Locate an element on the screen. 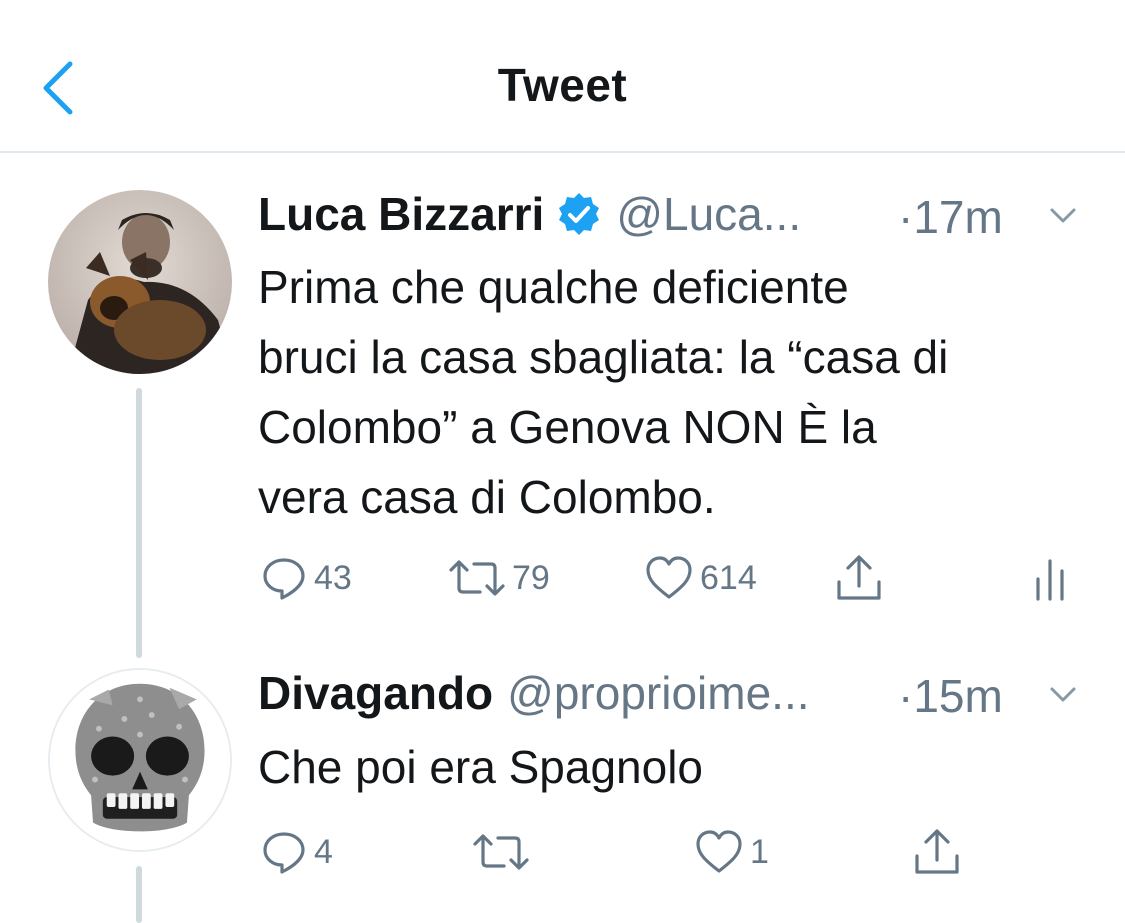  author-name: Divagando is located at coordinates (375, 693).